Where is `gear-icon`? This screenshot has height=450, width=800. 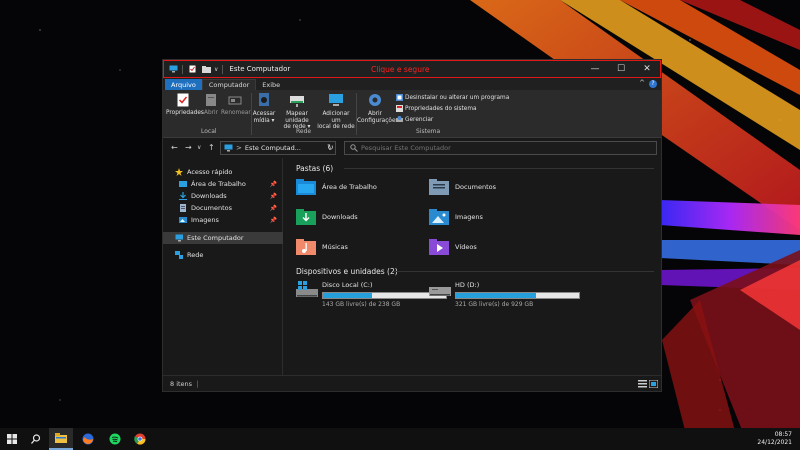 gear-icon is located at coordinates (375, 100).